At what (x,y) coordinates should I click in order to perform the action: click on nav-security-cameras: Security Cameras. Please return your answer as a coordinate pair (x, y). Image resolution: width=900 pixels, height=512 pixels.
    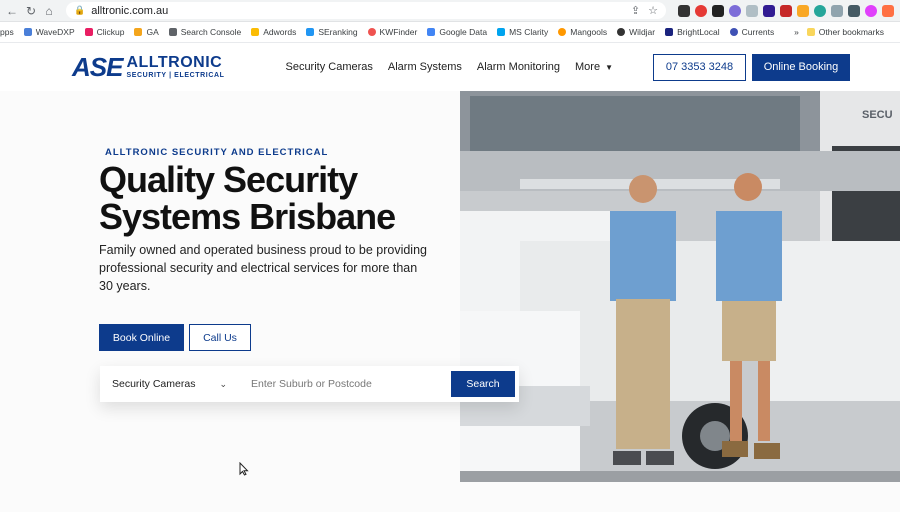
    Looking at the image, I should click on (328, 67).